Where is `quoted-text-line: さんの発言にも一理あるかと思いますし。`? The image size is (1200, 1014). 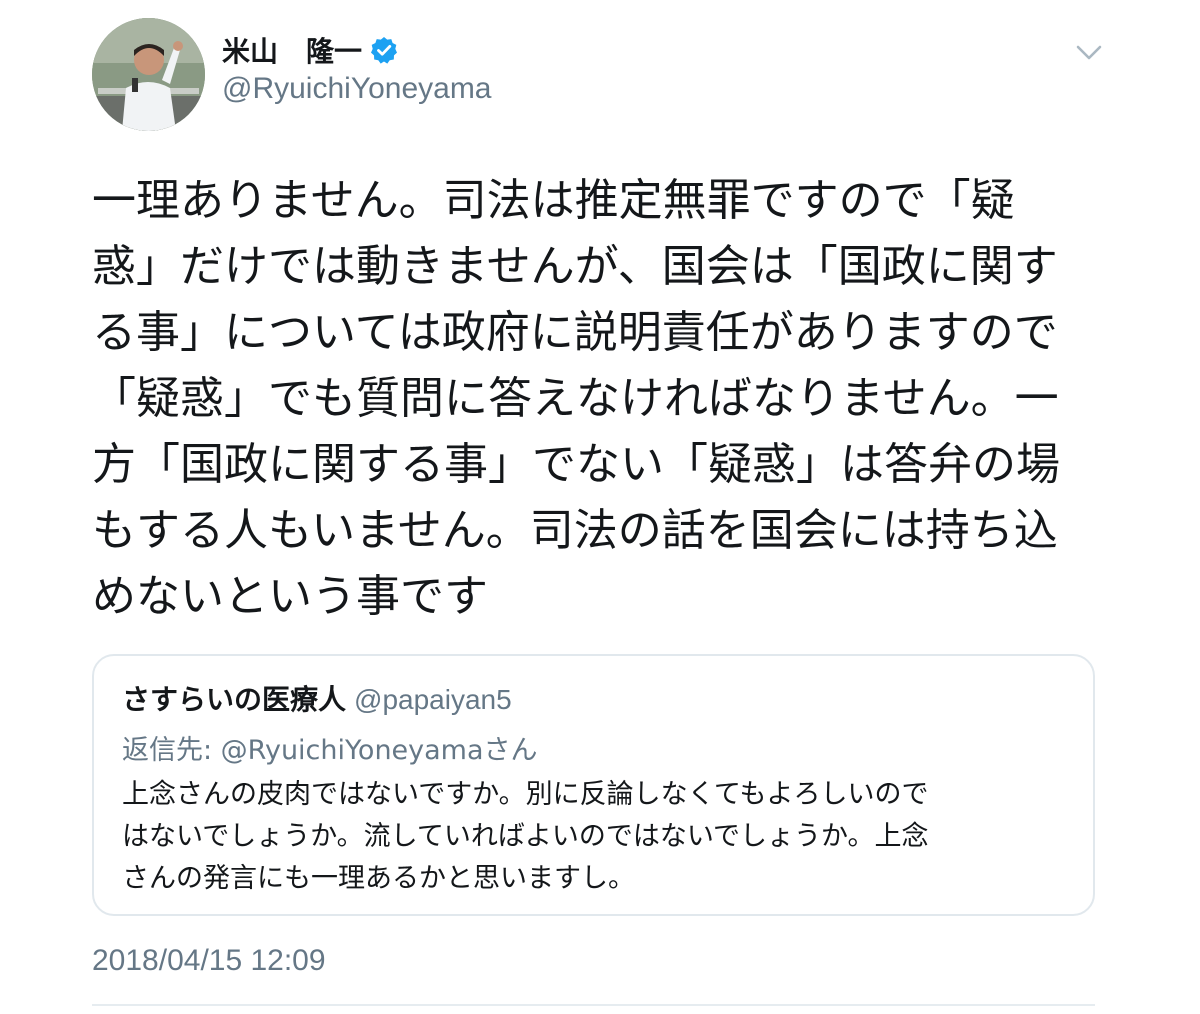
quoted-text-line: さんの発言にも一理あるかと思いますし。 is located at coordinates (378, 878).